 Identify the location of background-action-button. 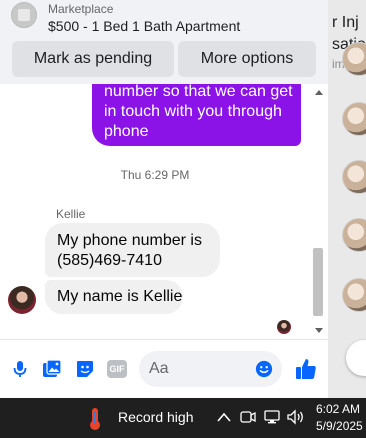
(356, 358).